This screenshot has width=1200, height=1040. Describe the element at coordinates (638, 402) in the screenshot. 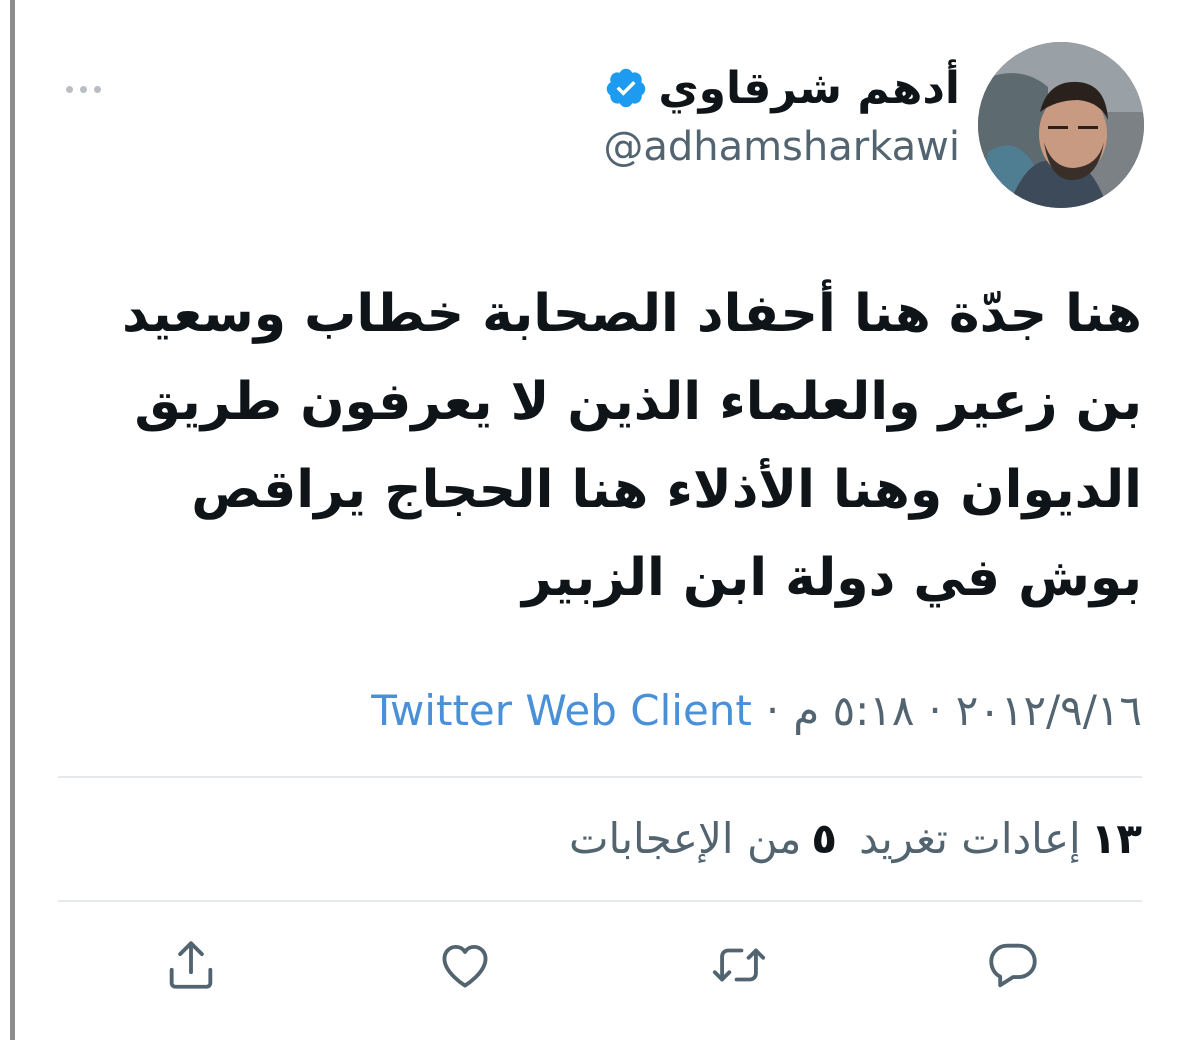

I see `tweet-text-line: بن زعير والعلماء الذين لا يعرفون طريق` at that location.